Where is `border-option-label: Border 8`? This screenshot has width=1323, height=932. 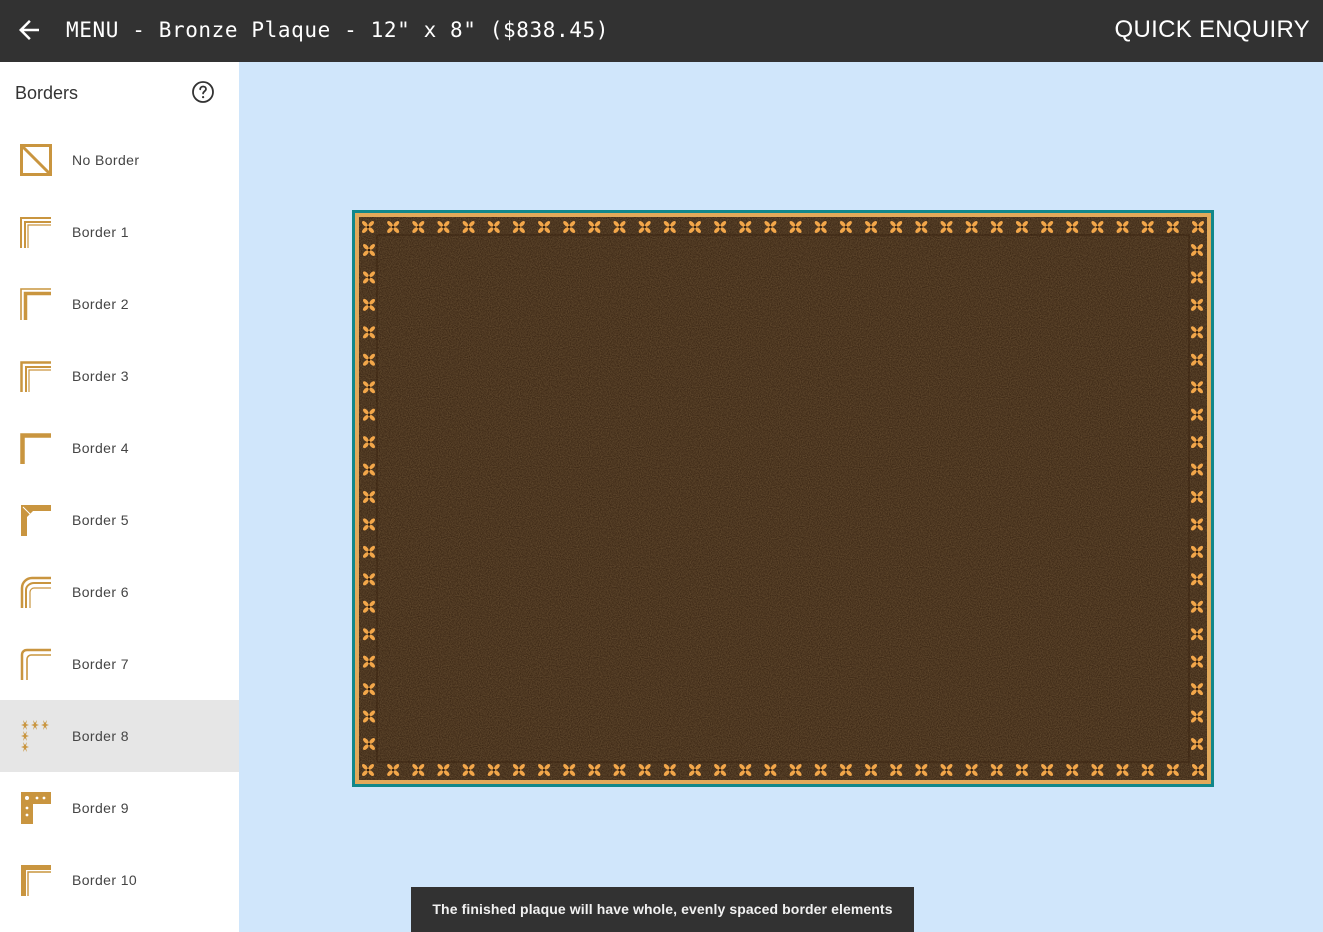
border-option-label: Border 8 is located at coordinates (100, 736).